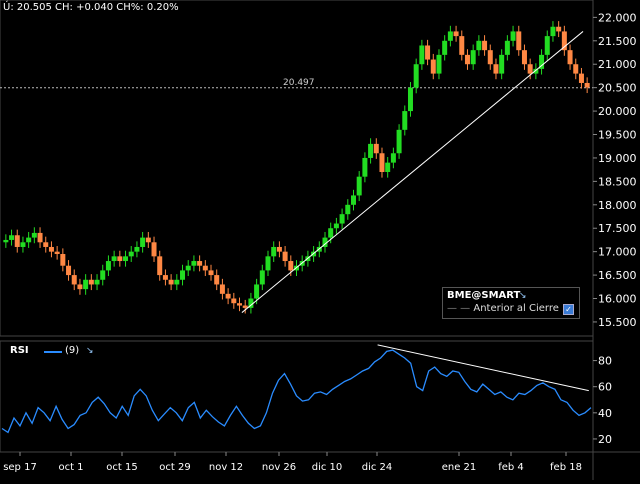 The width and height of the screenshot is (640, 484). What do you see at coordinates (566, 467) in the screenshot?
I see `x-tick-label: feb 18` at bounding box center [566, 467].